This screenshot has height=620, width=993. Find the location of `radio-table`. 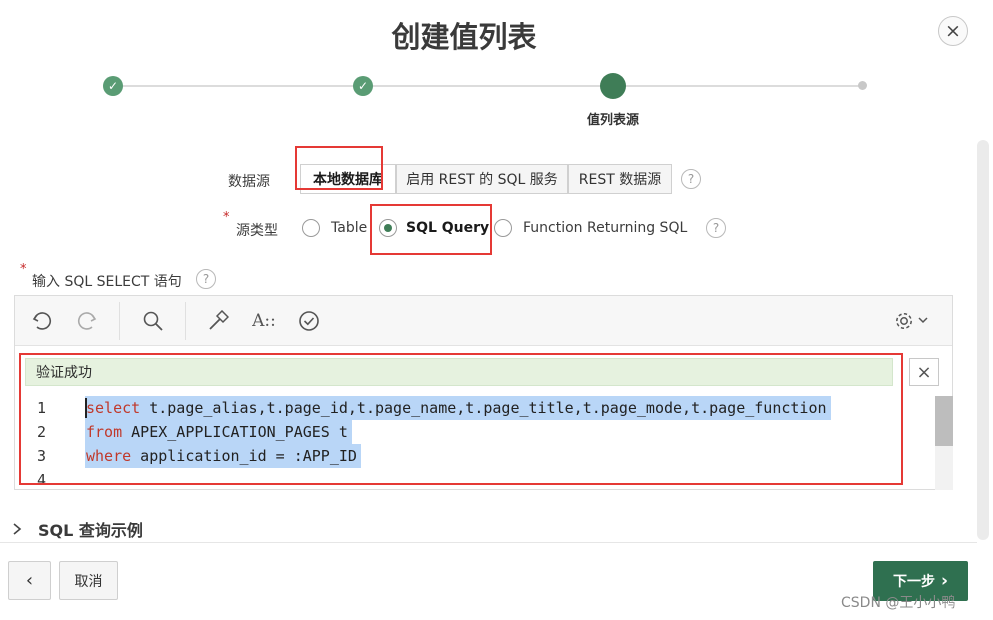

radio-table is located at coordinates (311, 228).